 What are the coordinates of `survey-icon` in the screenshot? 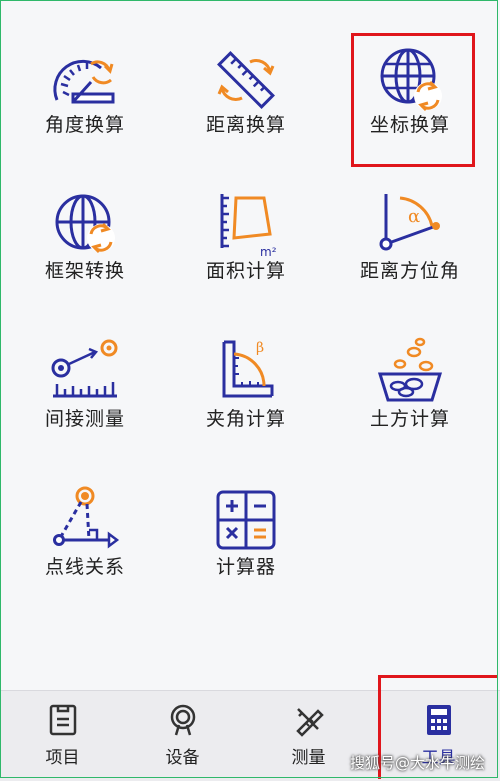 It's located at (309, 722).